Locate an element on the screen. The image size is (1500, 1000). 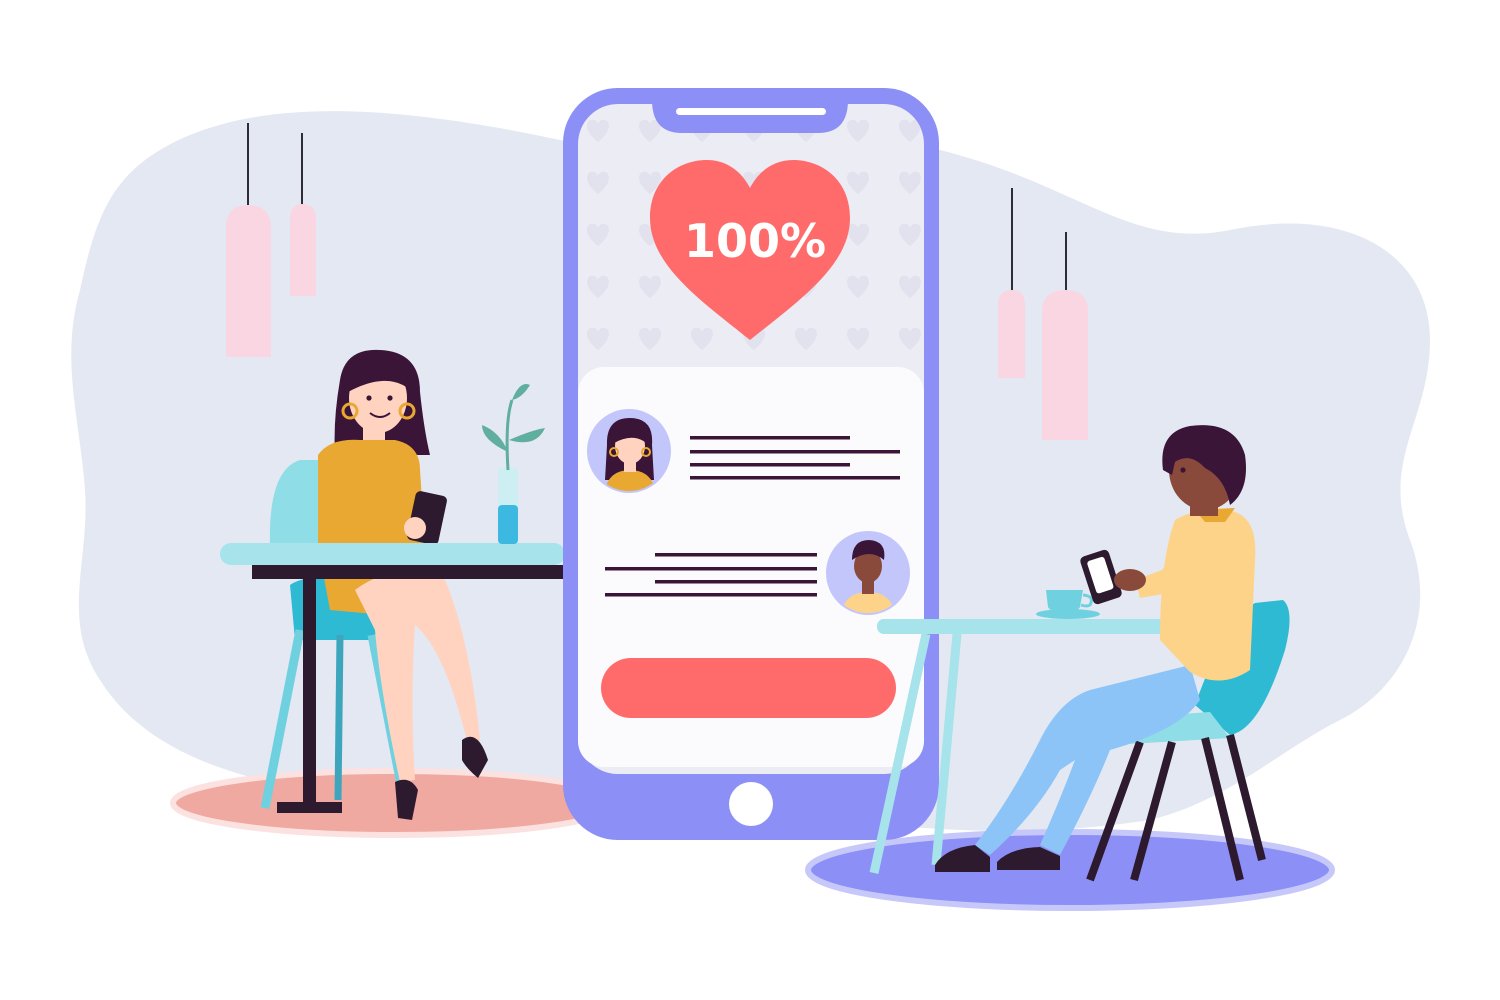
action-button is located at coordinates (748, 688).